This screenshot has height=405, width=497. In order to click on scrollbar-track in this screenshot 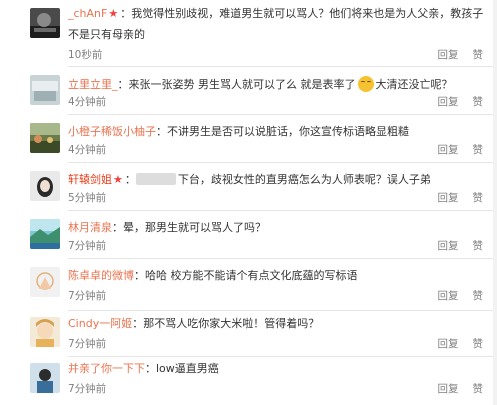, I will do `click(495, 202)`.